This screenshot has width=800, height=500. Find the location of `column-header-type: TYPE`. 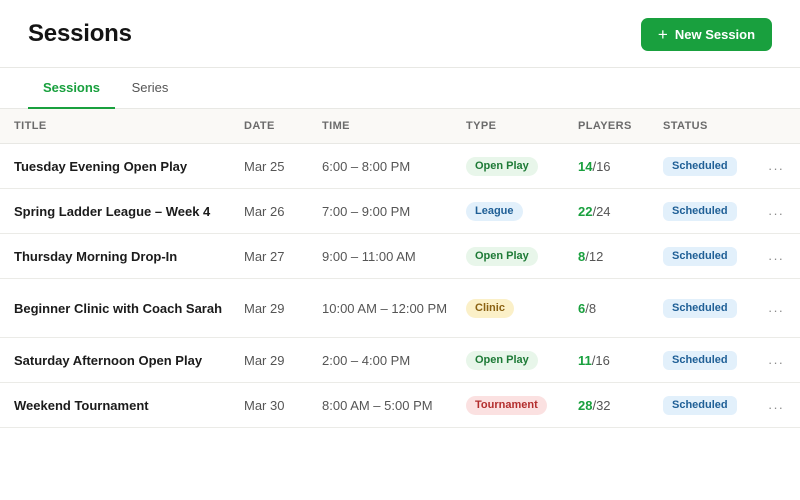

column-header-type: TYPE is located at coordinates (481, 126).